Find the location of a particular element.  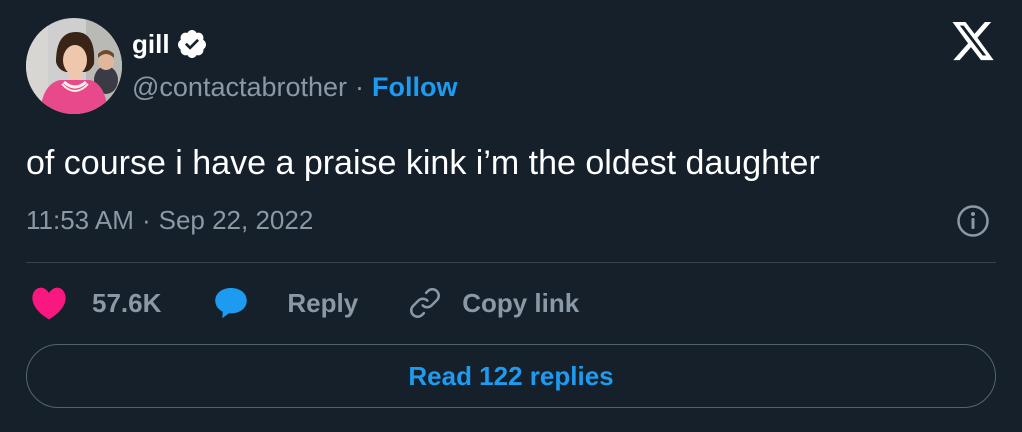

heart-icon is located at coordinates (49, 303).